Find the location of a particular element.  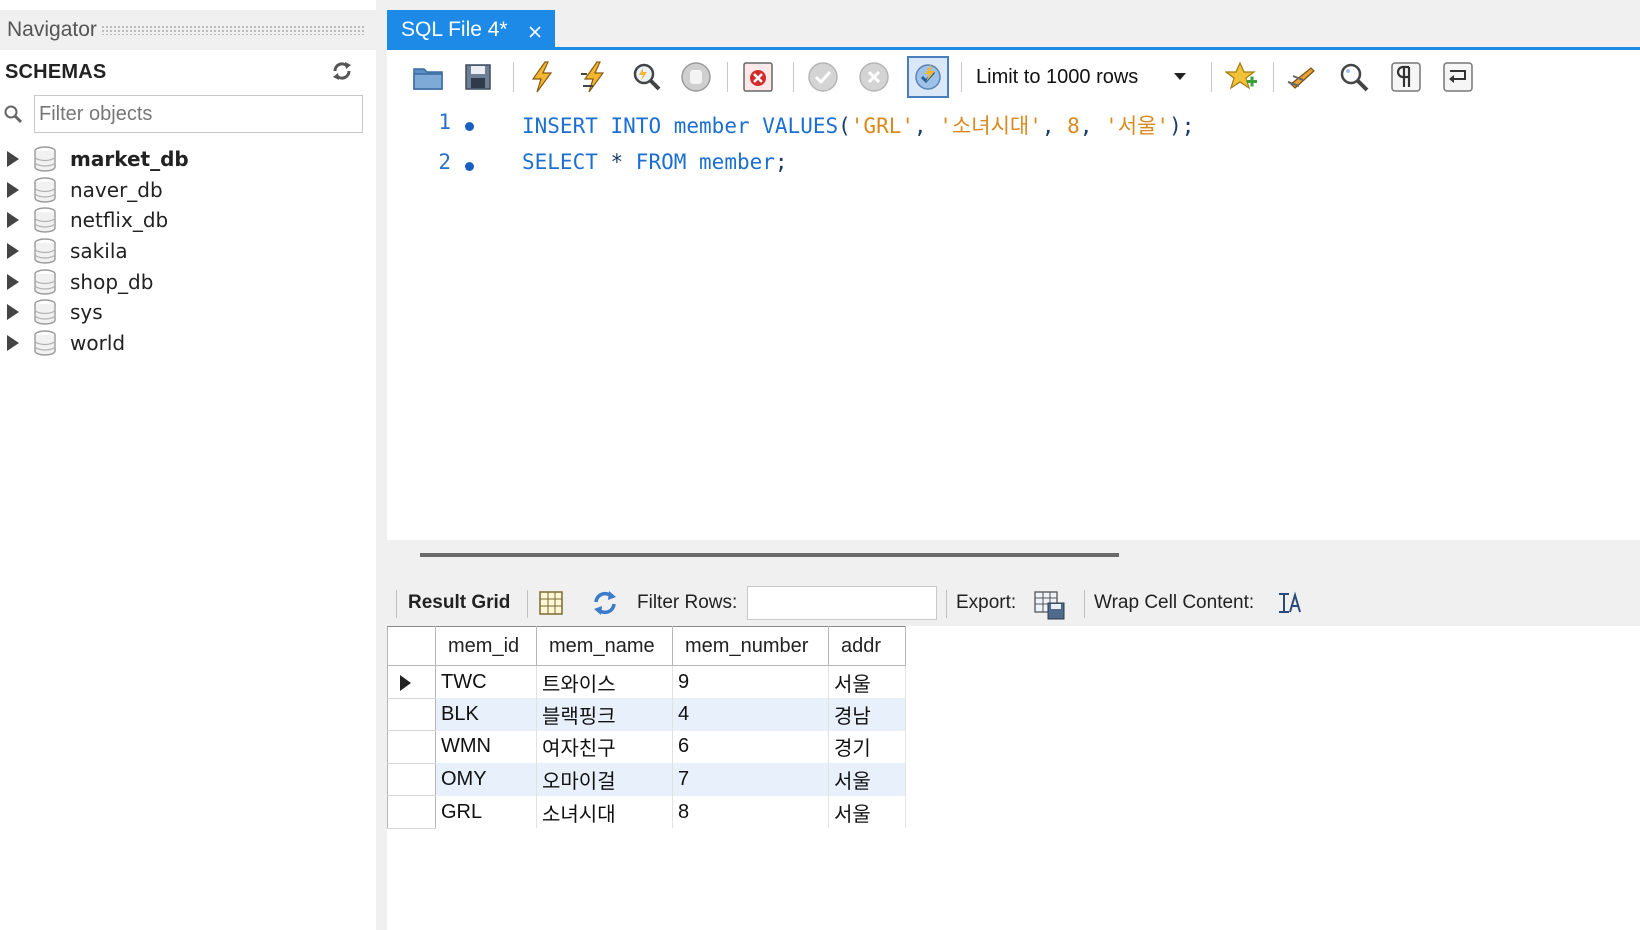

table-cell: OMY is located at coordinates (486, 779).